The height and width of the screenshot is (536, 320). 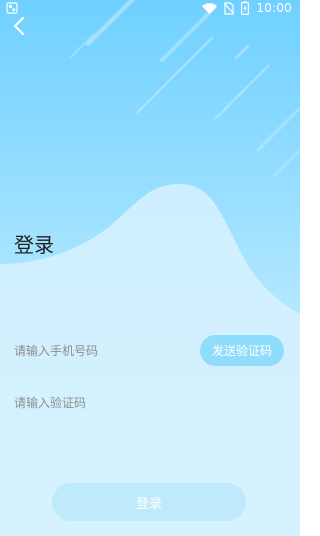 What do you see at coordinates (12, 8) in the screenshot?
I see `notification-icon` at bounding box center [12, 8].